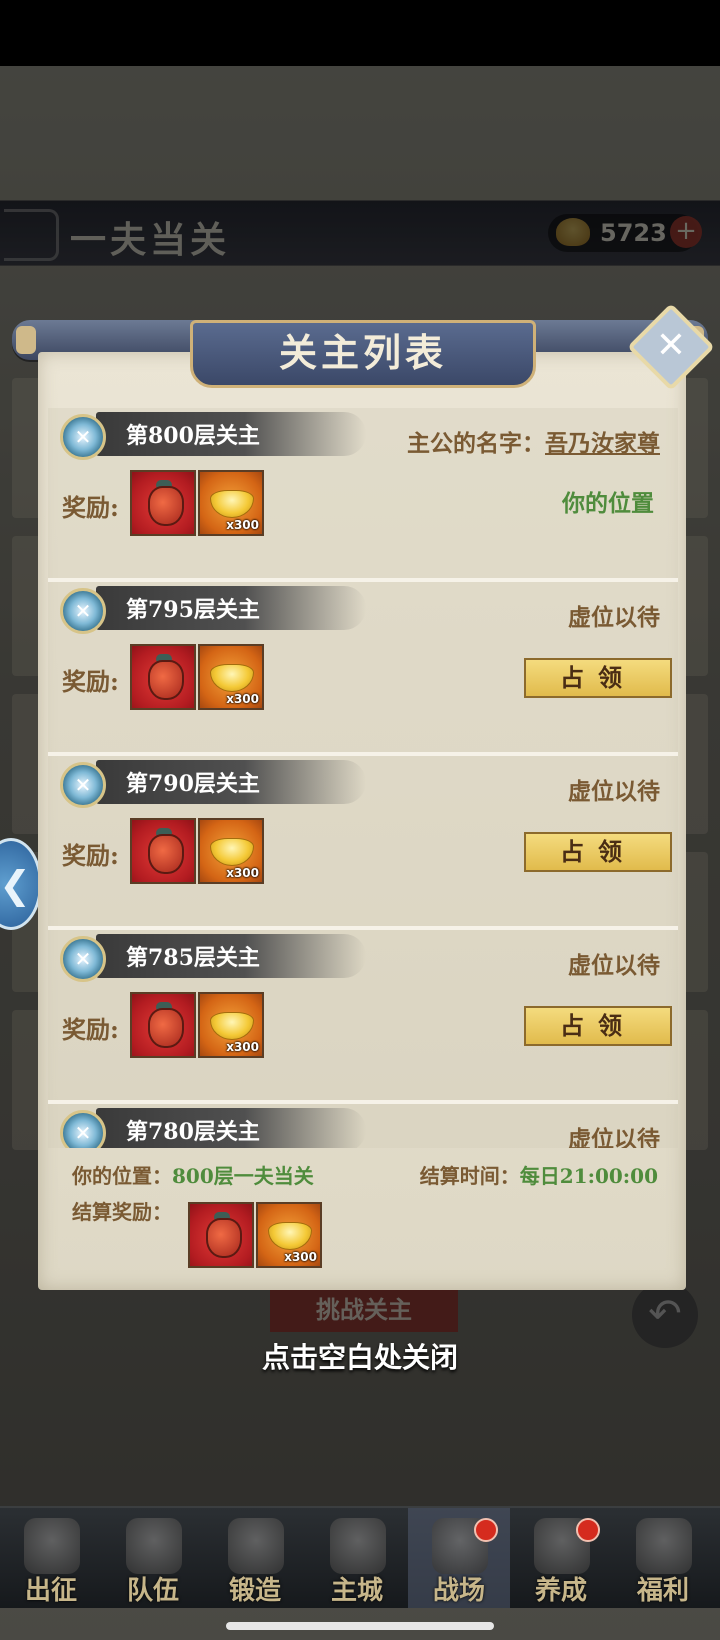 Image resolution: width=720 pixels, height=1640 pixels. What do you see at coordinates (469, 1176) in the screenshot?
I see `footer-time-label: 结算时间：` at bounding box center [469, 1176].